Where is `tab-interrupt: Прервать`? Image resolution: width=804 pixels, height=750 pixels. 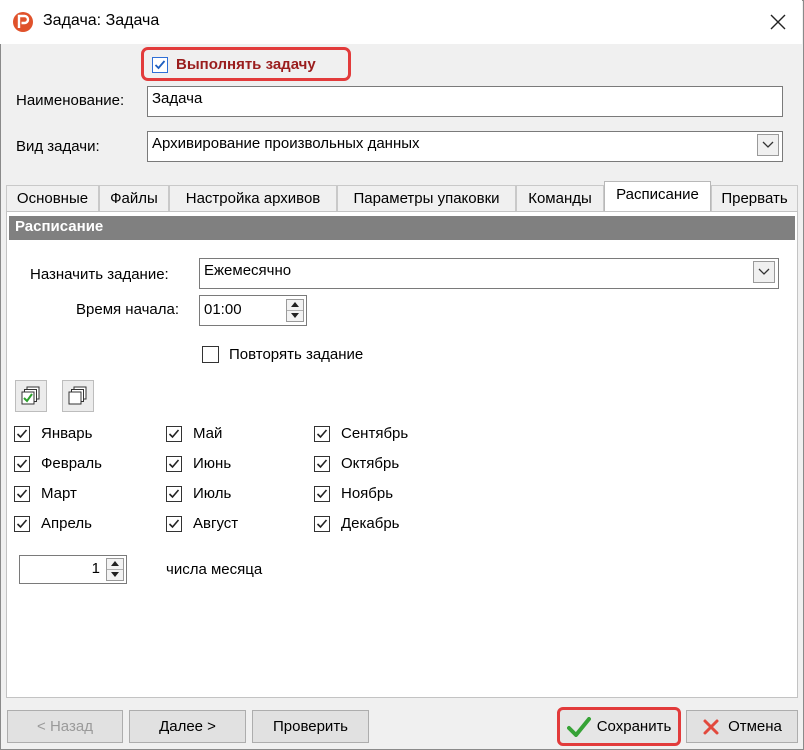
tab-interrupt: Прервать is located at coordinates (754, 198).